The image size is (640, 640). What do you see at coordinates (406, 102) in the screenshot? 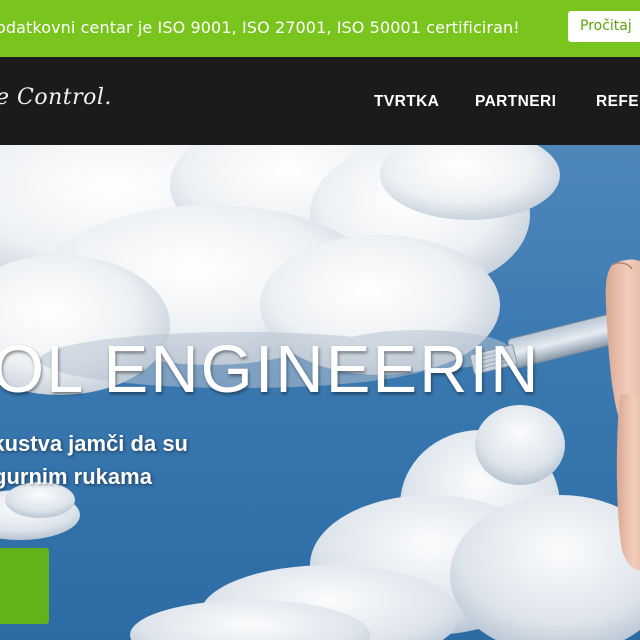
I see `nav-item-tvrtka: TVRTKA` at bounding box center [406, 102].